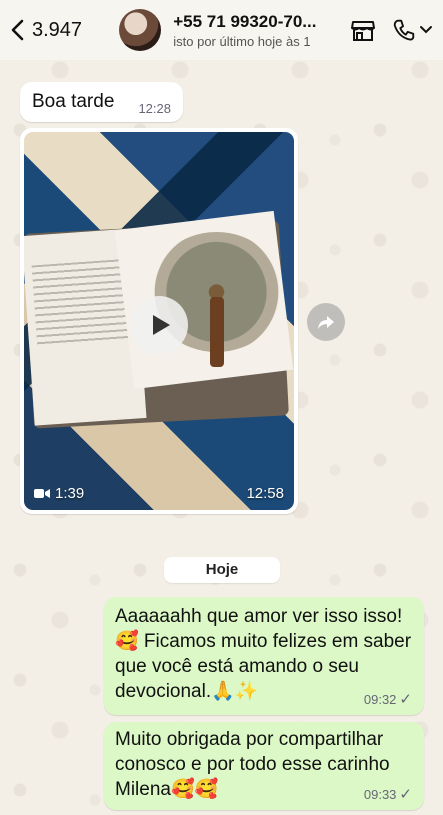 This screenshot has width=443, height=815. I want to click on call-button, so click(412, 30).